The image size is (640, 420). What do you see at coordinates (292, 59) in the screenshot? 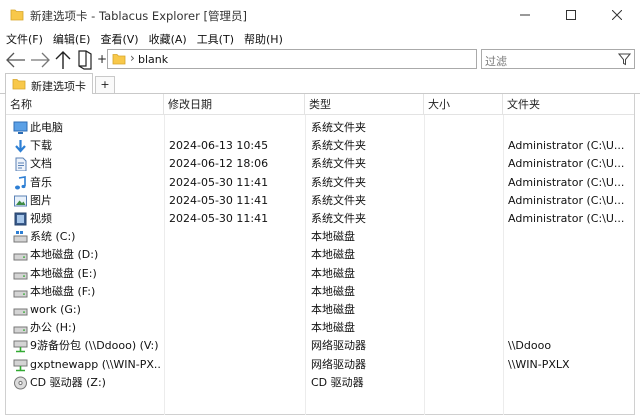
I see `address-bar: › blank` at bounding box center [292, 59].